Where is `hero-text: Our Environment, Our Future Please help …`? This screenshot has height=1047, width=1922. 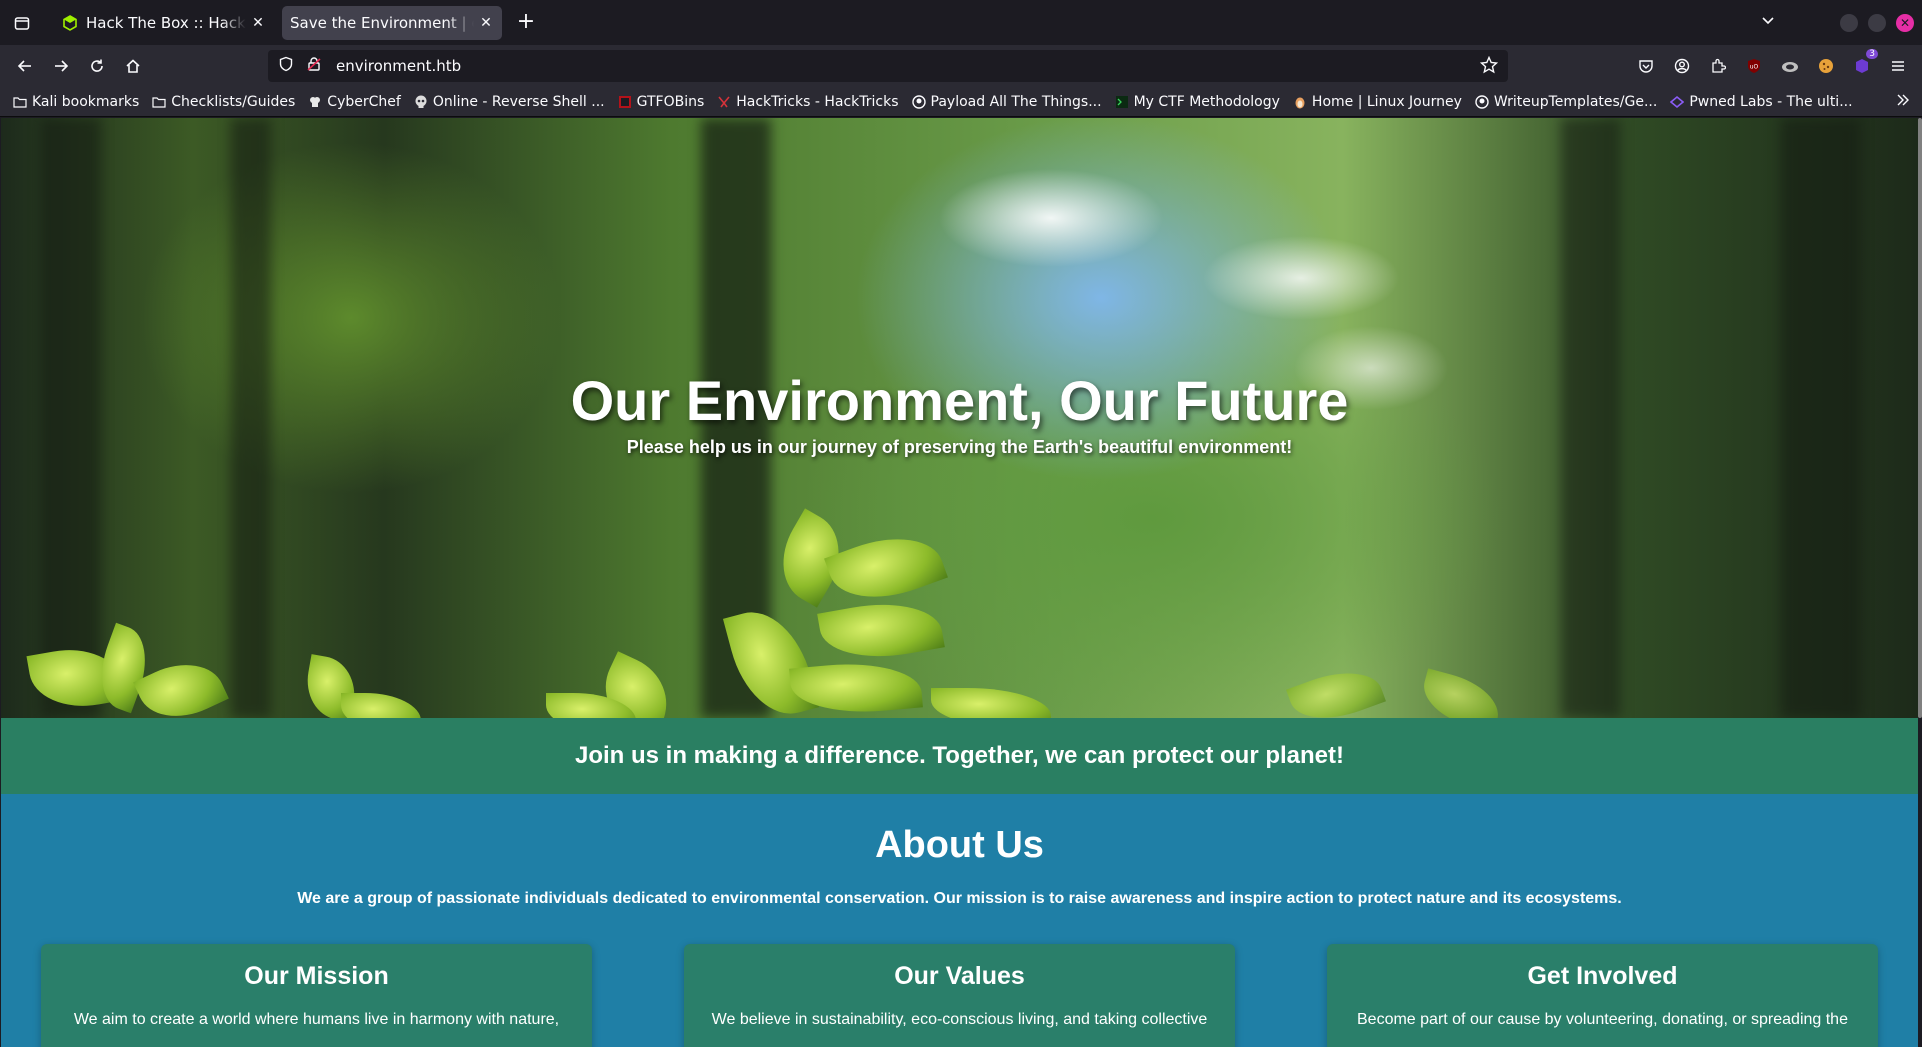 hero-text: Our Environment, Our Future Please help … is located at coordinates (959, 413).